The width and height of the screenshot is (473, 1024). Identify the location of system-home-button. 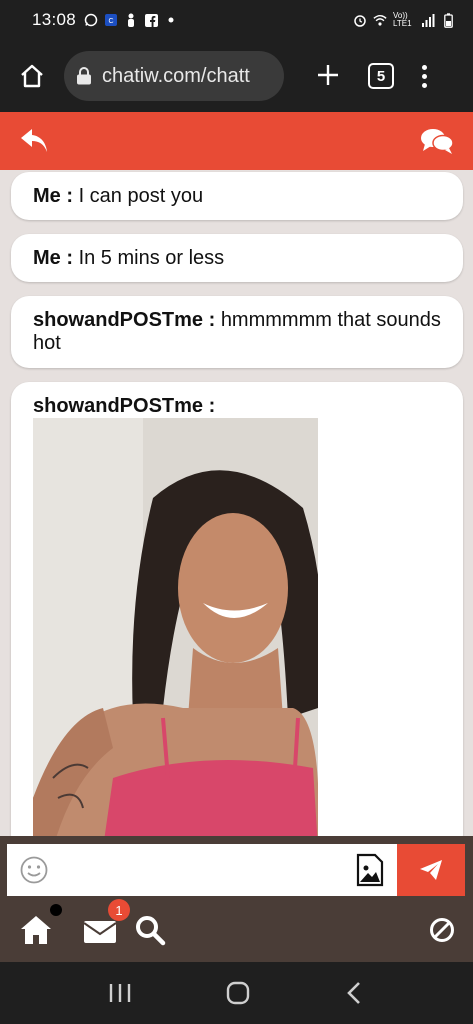
(238, 993).